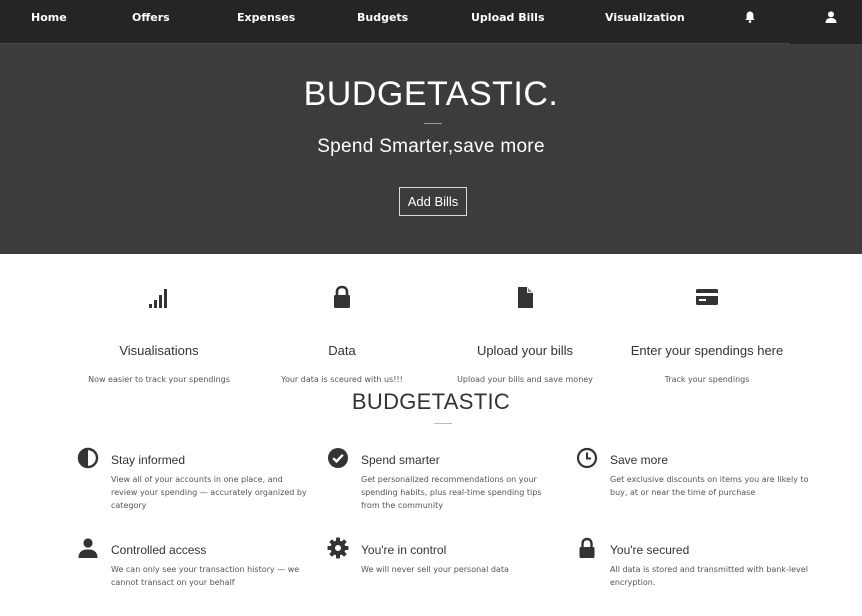 This screenshot has height=616, width=862. Describe the element at coordinates (443, 423) in the screenshot. I see `section-divider` at that location.